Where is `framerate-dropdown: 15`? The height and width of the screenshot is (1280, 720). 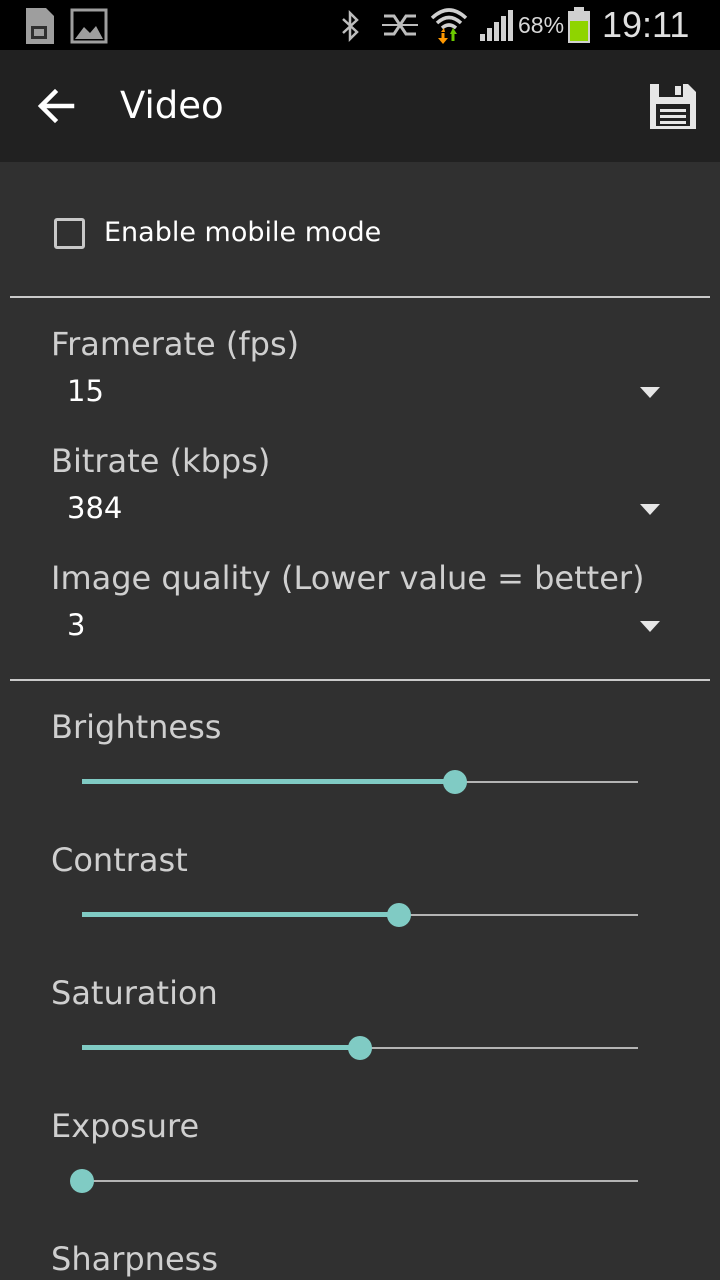
framerate-dropdown: 15 is located at coordinates (361, 393).